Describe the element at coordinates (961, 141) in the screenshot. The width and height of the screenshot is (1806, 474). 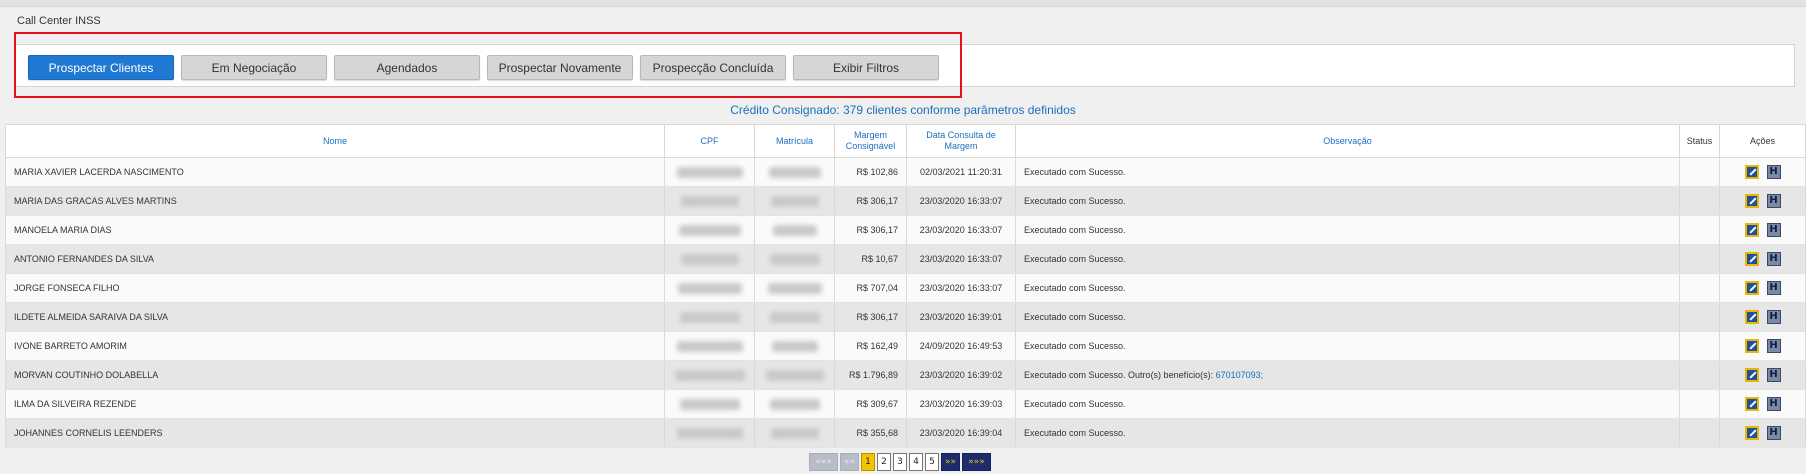
I see `col-header-data-consulta: Data Consulta de Margem` at that location.